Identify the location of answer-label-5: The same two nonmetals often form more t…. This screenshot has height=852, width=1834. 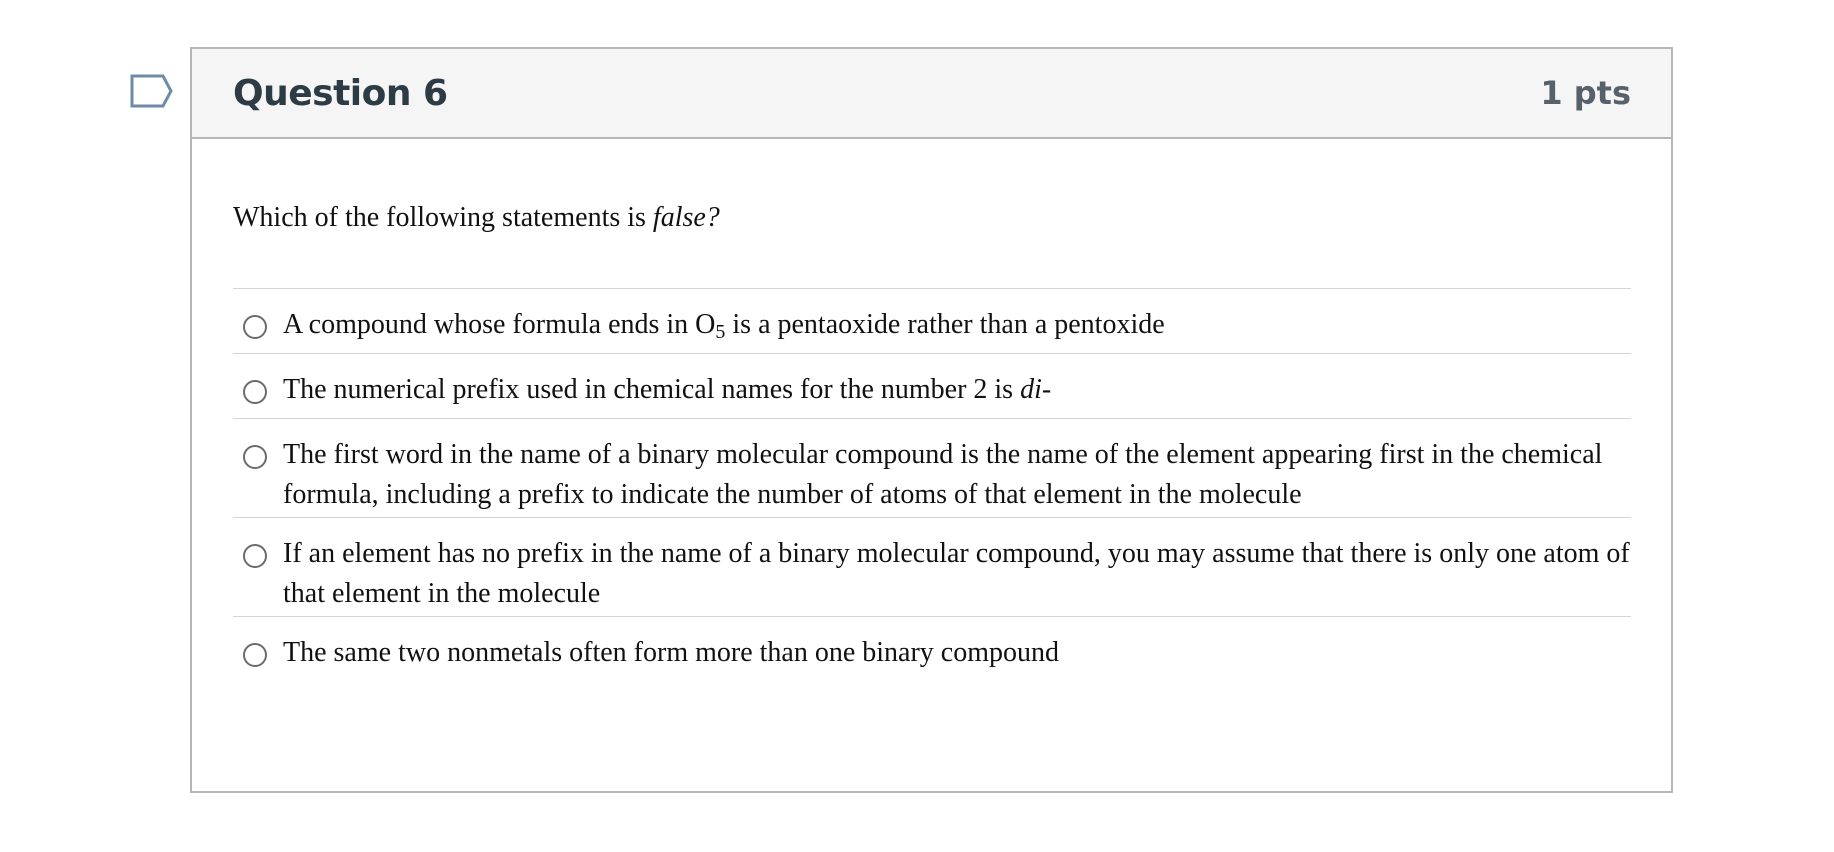
(671, 652).